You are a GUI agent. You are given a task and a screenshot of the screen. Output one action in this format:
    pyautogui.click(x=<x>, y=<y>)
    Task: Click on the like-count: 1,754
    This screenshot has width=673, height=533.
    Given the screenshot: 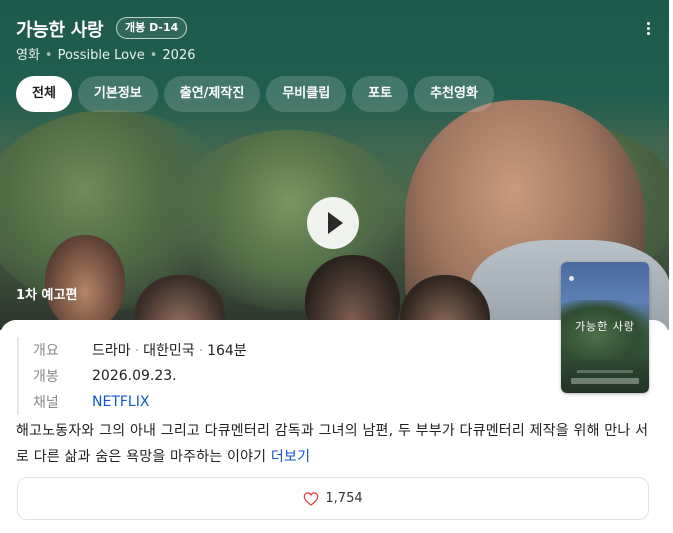 What is the action you would take?
    pyautogui.click(x=344, y=498)
    